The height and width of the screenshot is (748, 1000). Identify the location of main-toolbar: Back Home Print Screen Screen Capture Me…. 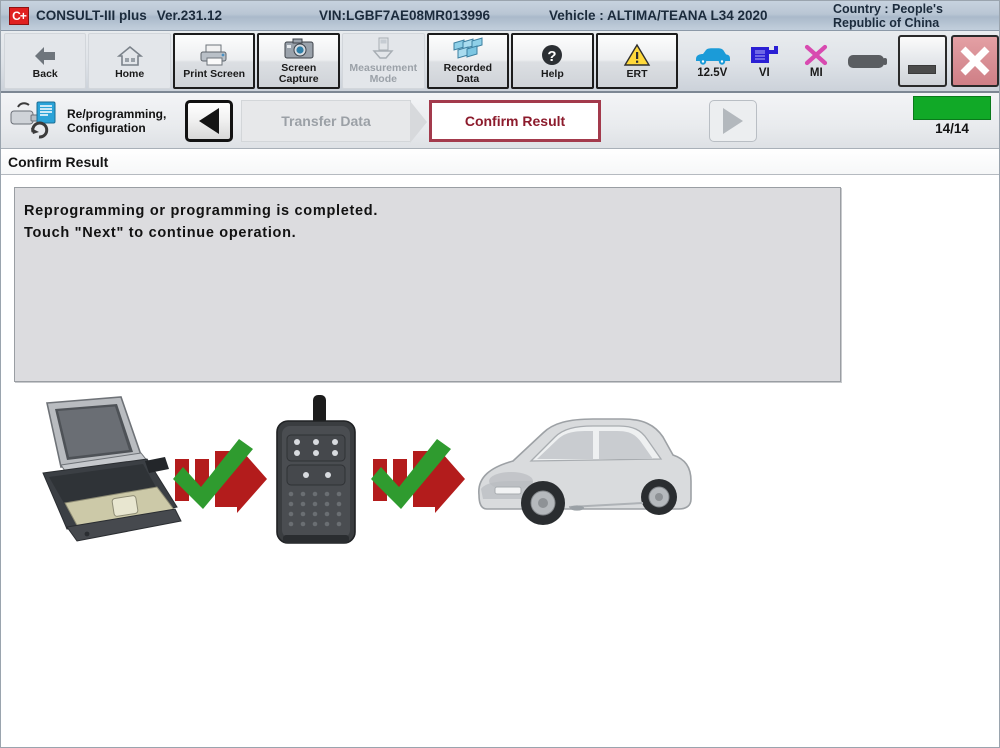
(500, 62).